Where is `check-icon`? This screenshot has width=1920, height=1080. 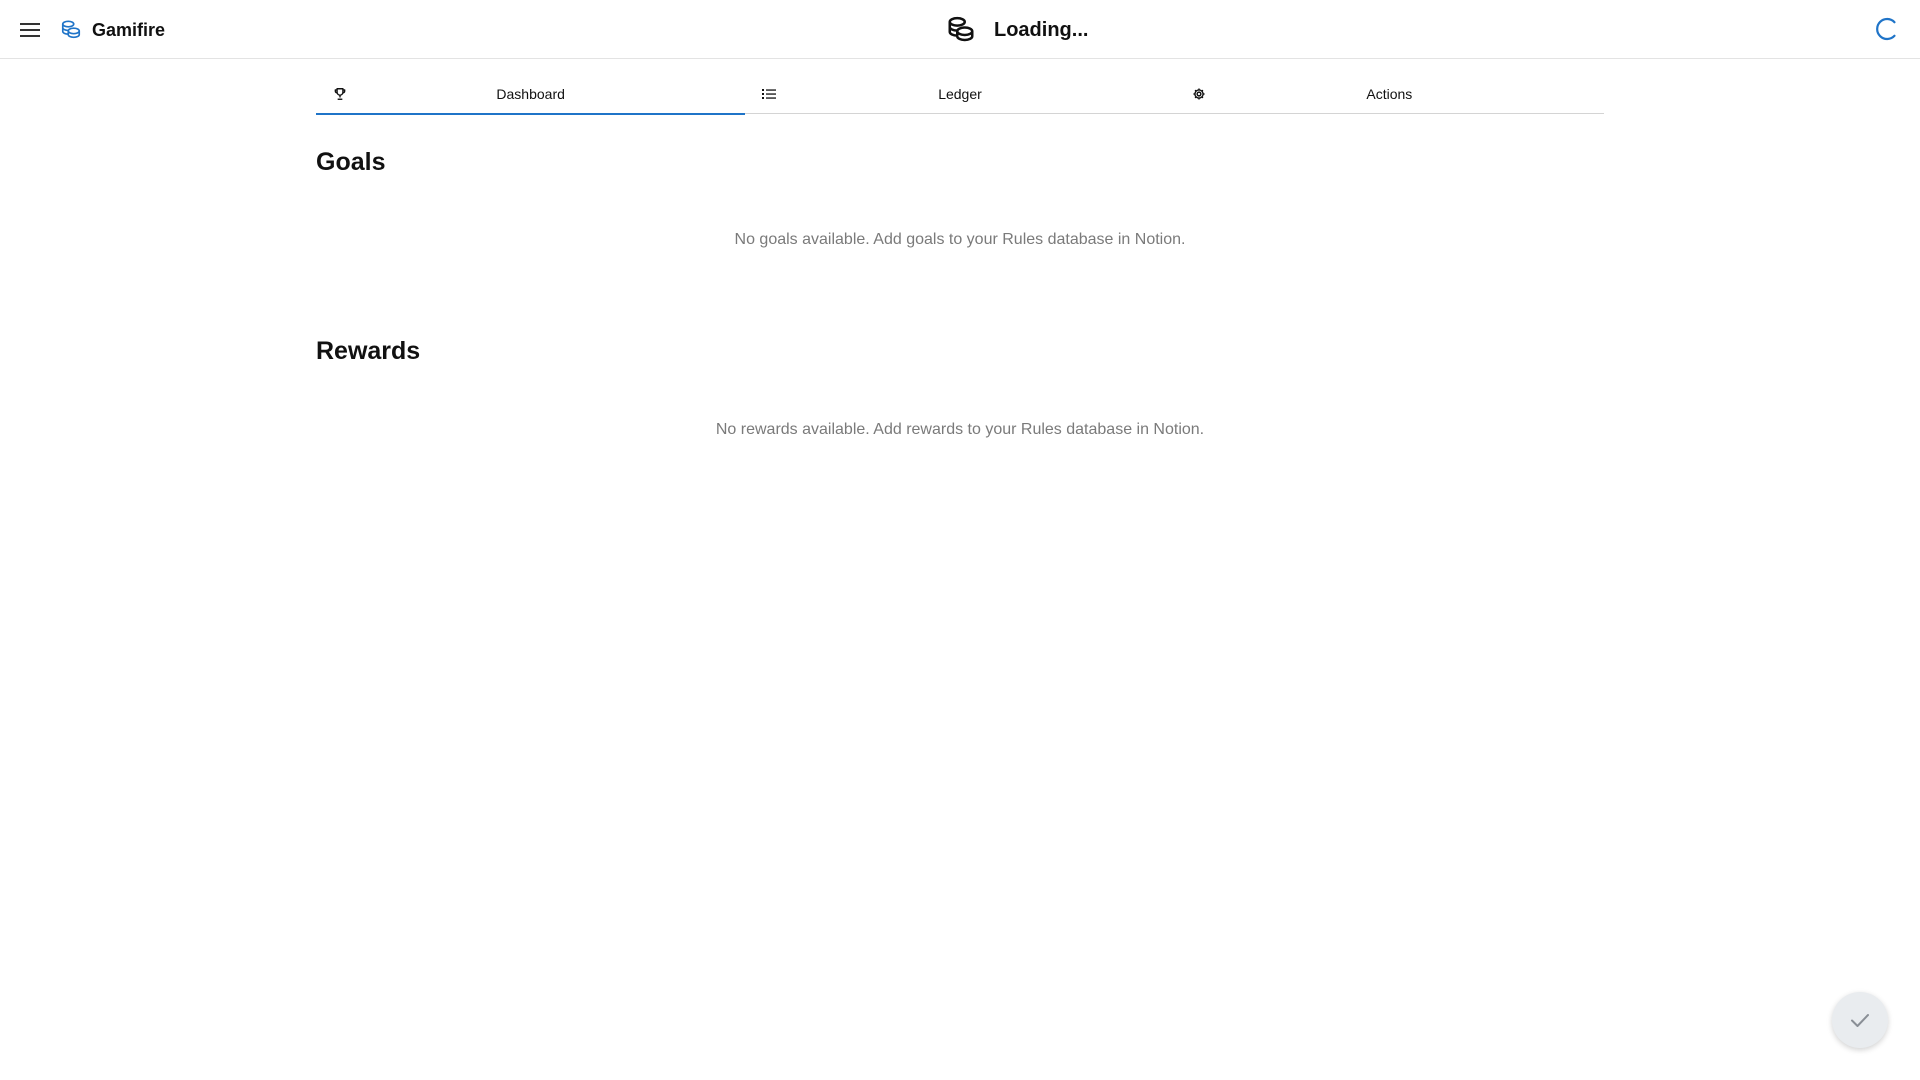 check-icon is located at coordinates (1860, 1020).